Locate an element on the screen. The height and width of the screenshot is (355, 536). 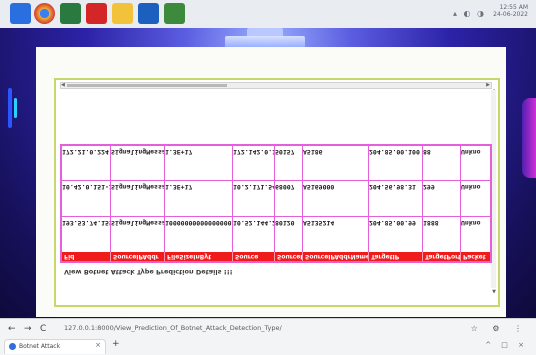
table-cell-target-ip: 204.85.00.99 is located at coordinates (395, 235).